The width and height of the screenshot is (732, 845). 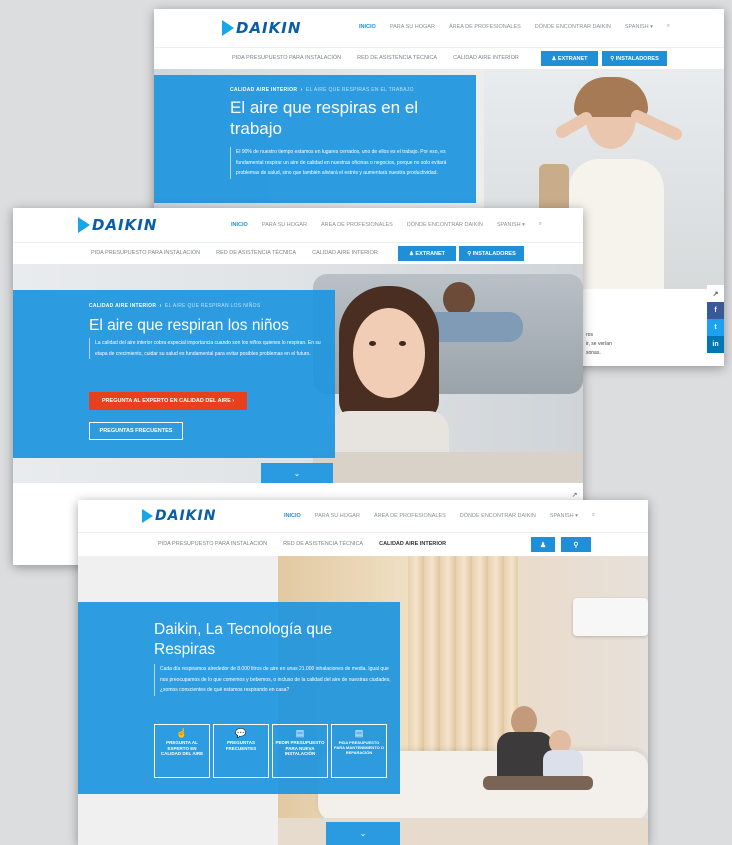 I want to click on tile-label: PREGUNTA AL EXPERTO EN CALIDAD DEL AIRE, so click(x=182, y=748).